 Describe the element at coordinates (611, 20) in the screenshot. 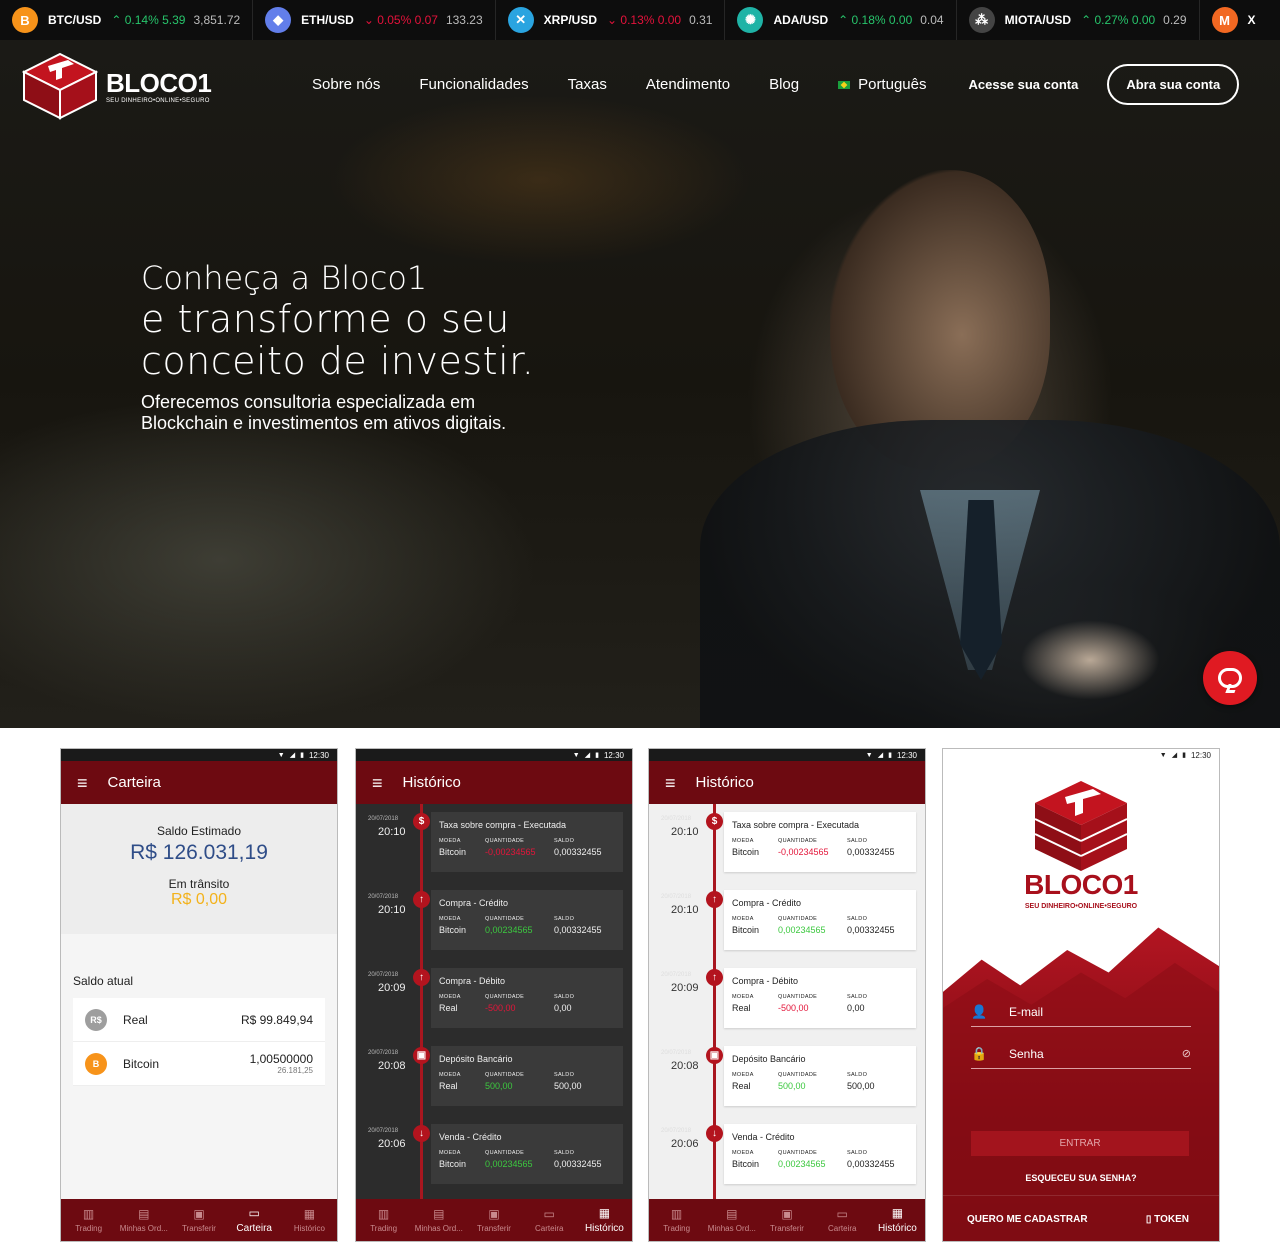

I see `ticker-item: ✕ XRP/USD ⌄ 0.13% 0.00 0.31` at that location.